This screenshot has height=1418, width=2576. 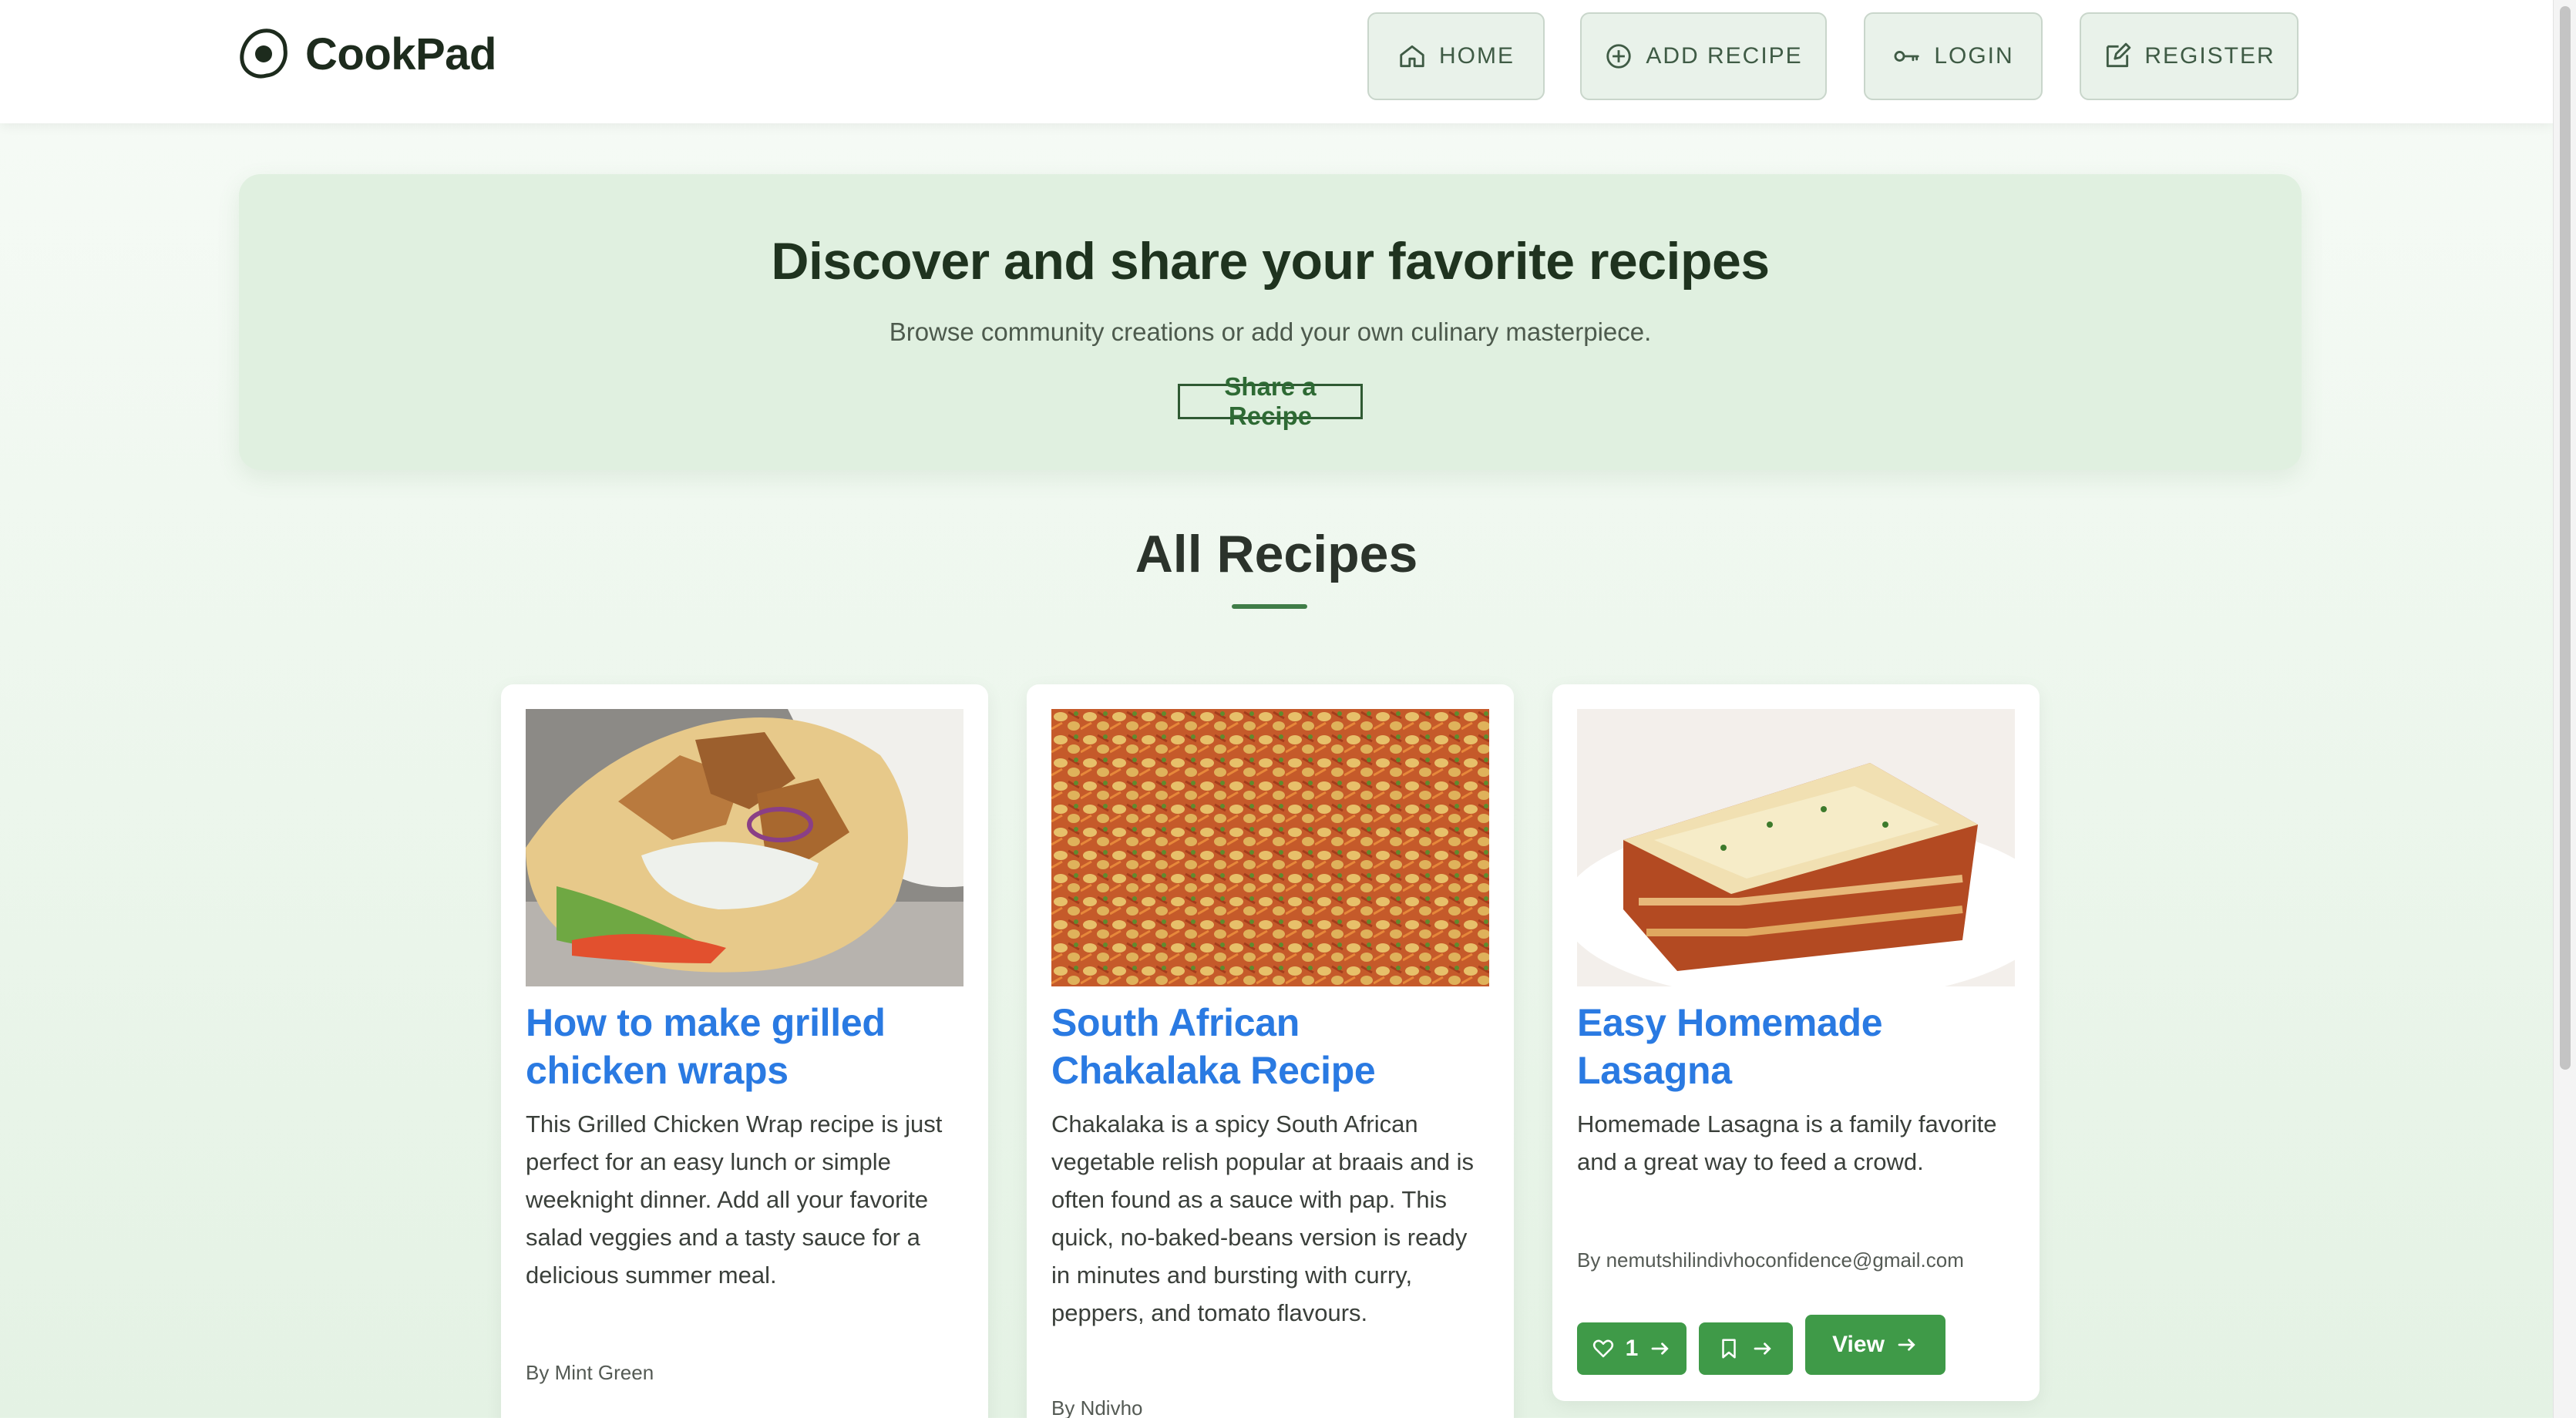 I want to click on nav-add-recipe-label: ADD RECIPE, so click(x=1724, y=56).